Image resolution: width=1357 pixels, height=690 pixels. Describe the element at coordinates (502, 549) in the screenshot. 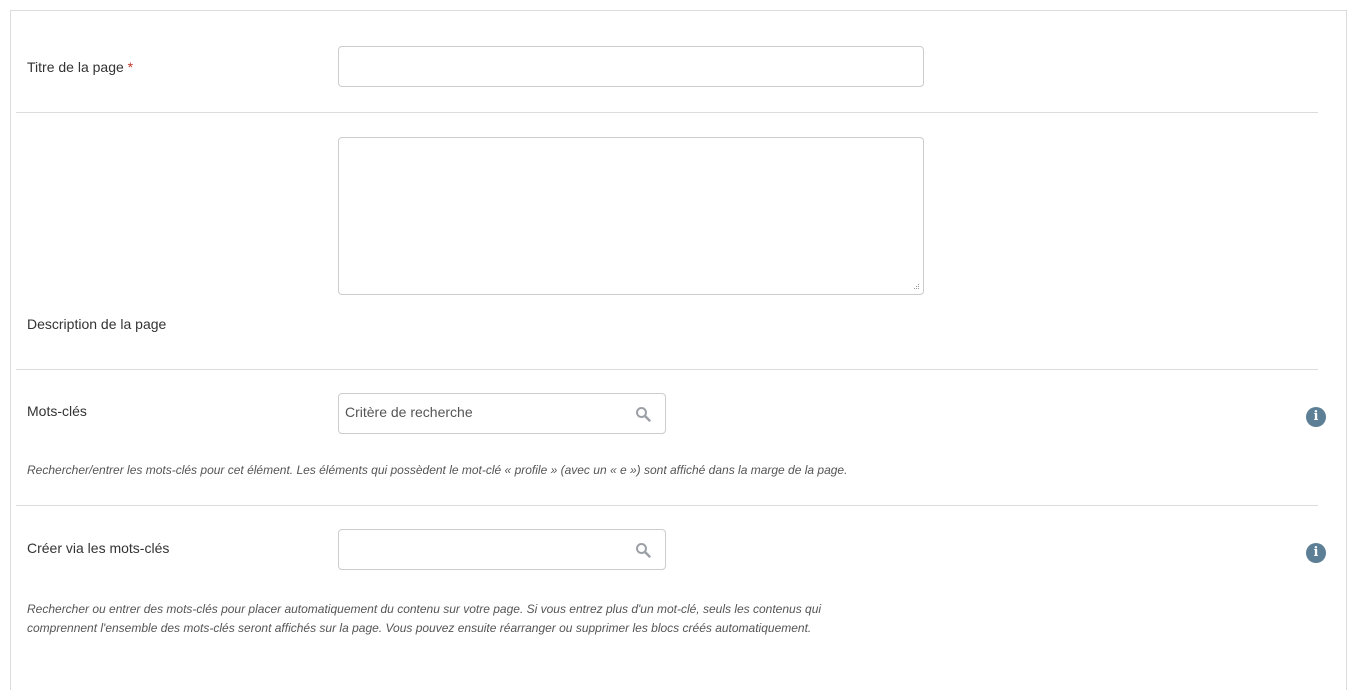

I see `create-via-tags-search-input` at that location.